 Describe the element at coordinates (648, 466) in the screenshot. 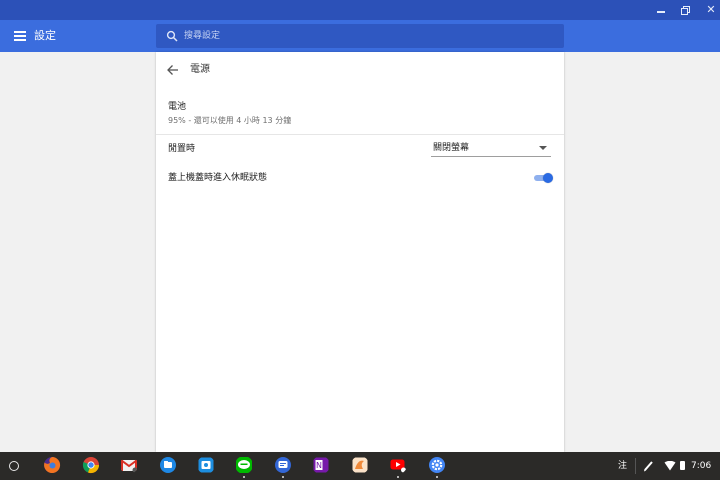

I see `stylus-icon` at that location.